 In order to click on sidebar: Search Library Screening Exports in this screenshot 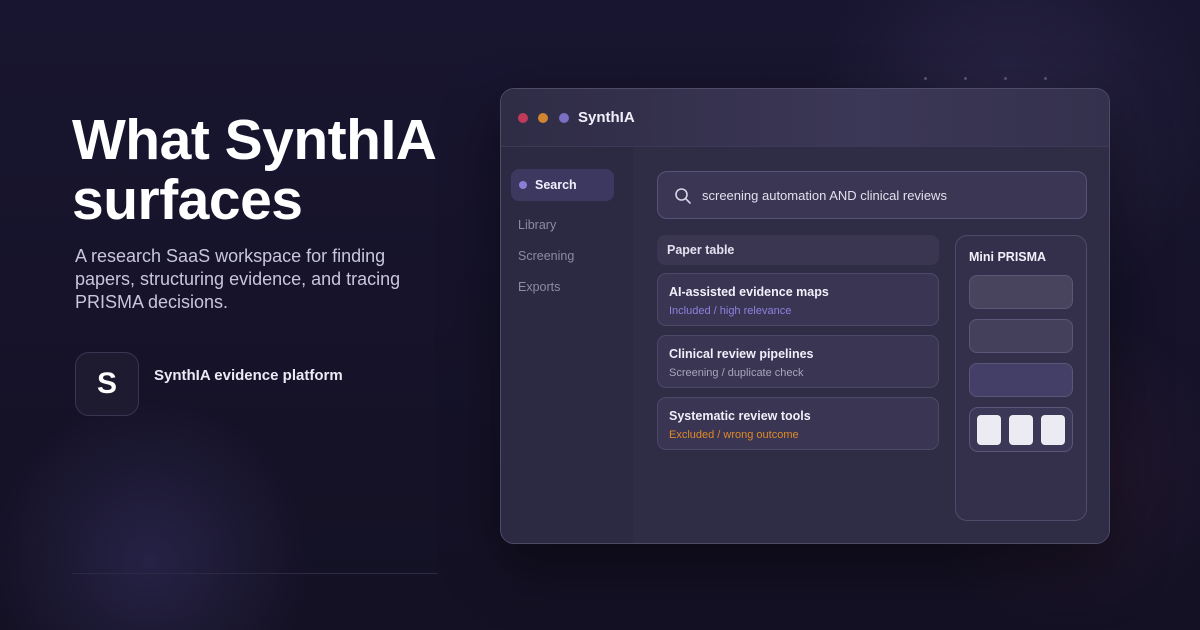, I will do `click(567, 345)`.